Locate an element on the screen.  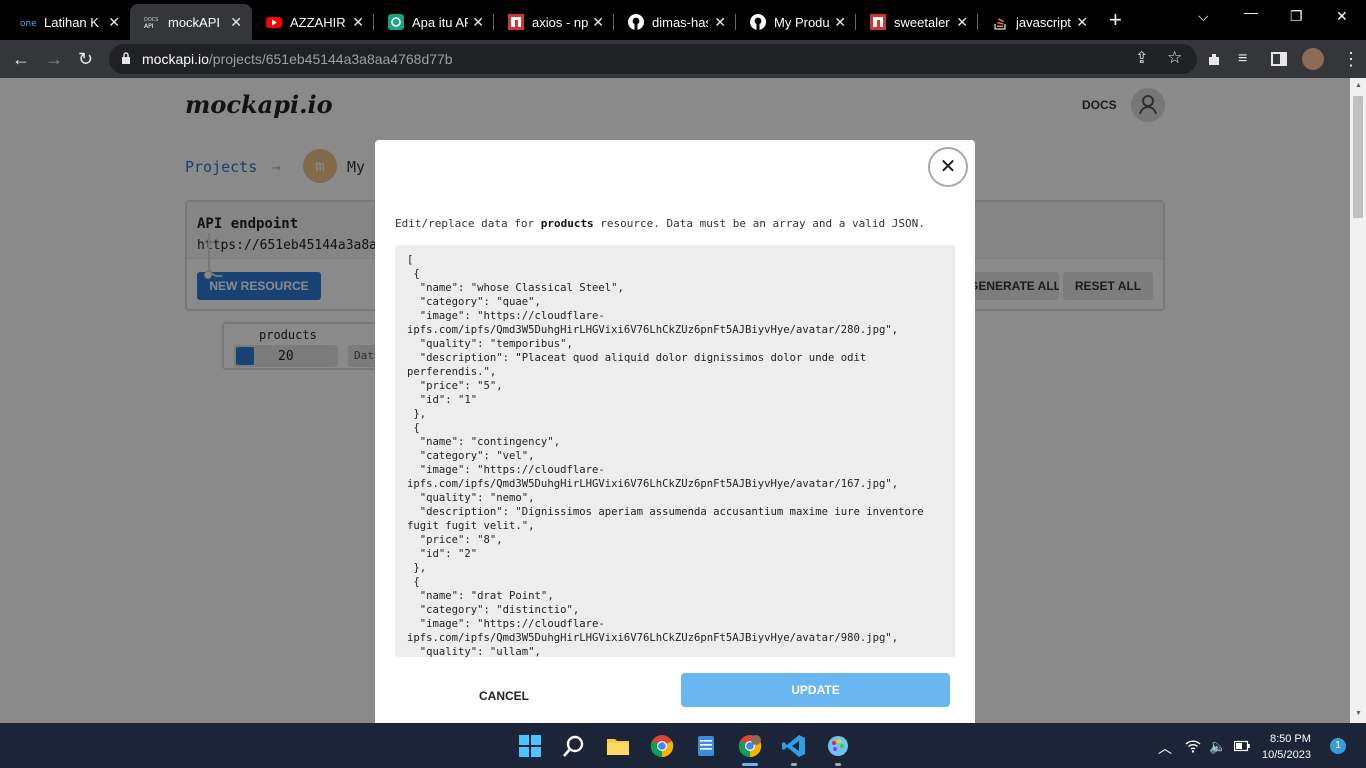
bookmark-star-icon: ☆ is located at coordinates (1174, 58).